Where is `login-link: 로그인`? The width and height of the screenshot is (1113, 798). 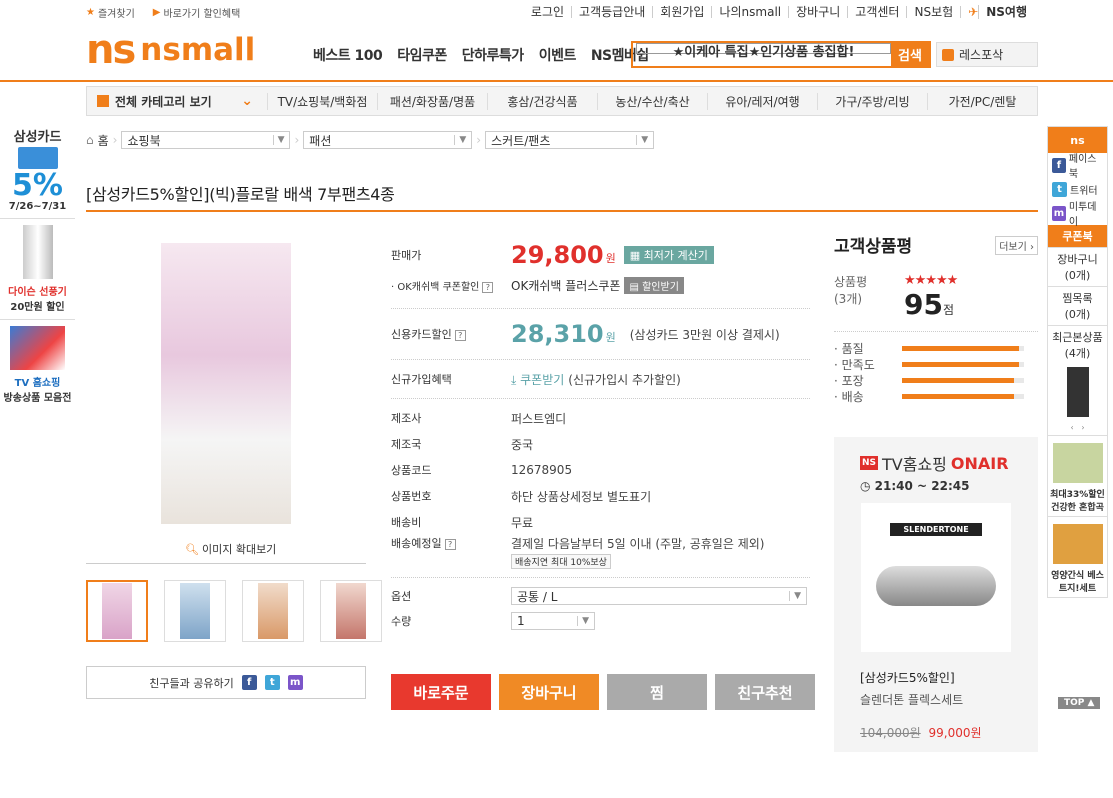 login-link: 로그인 is located at coordinates (547, 12).